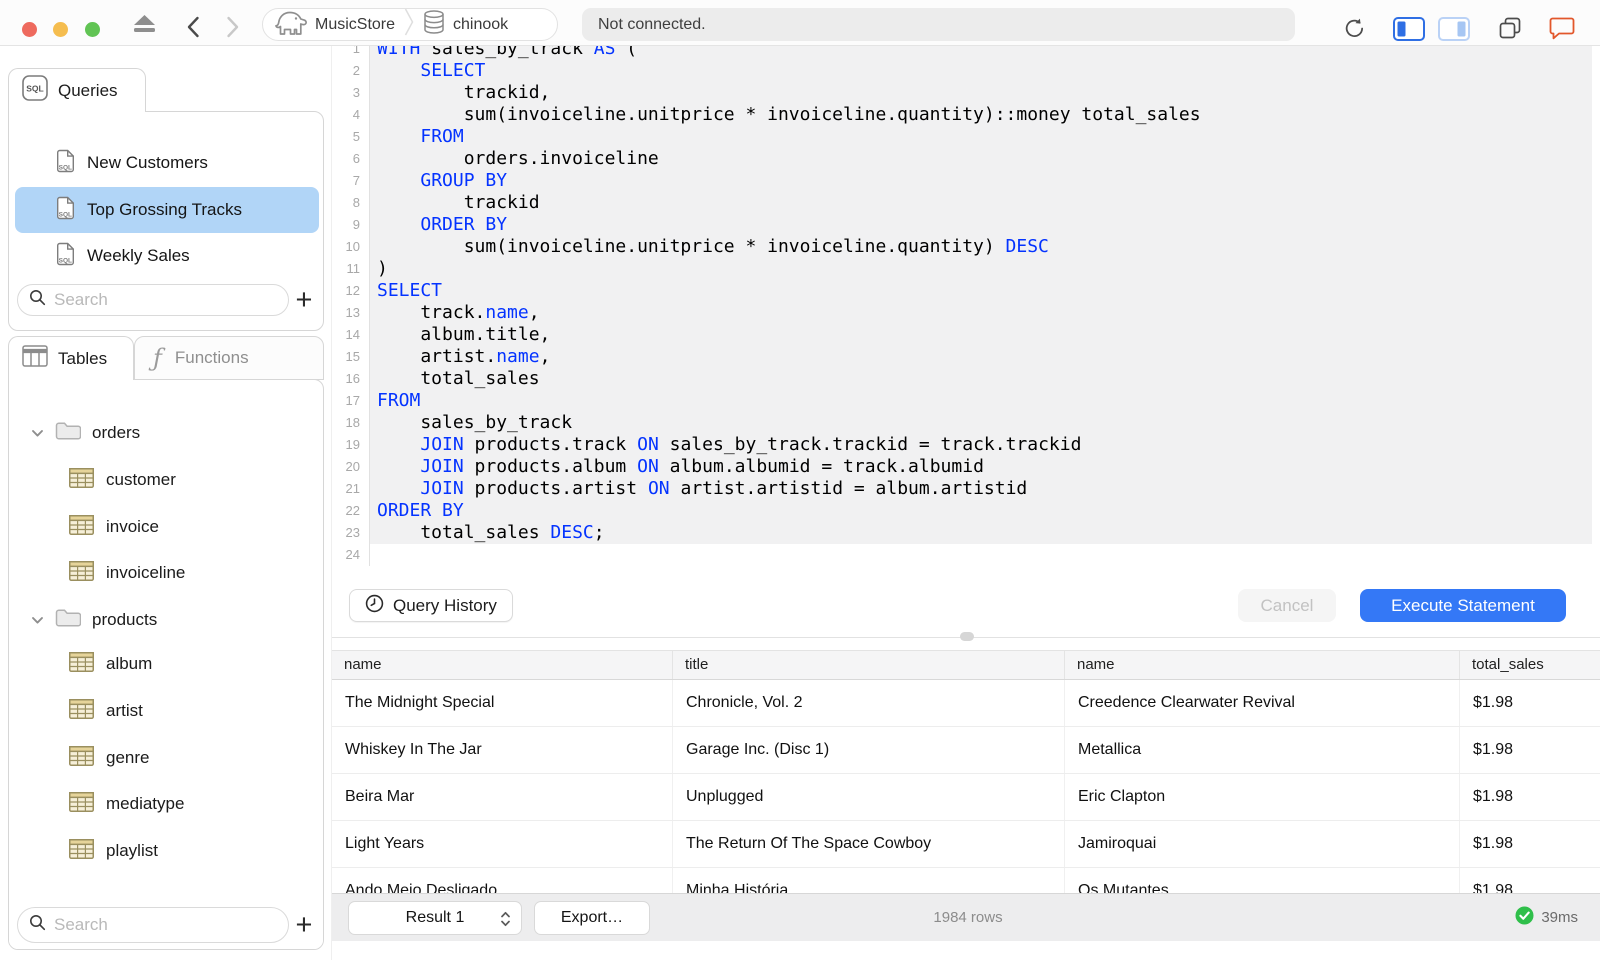  Describe the element at coordinates (29, 29) in the screenshot. I see `close-button` at that location.